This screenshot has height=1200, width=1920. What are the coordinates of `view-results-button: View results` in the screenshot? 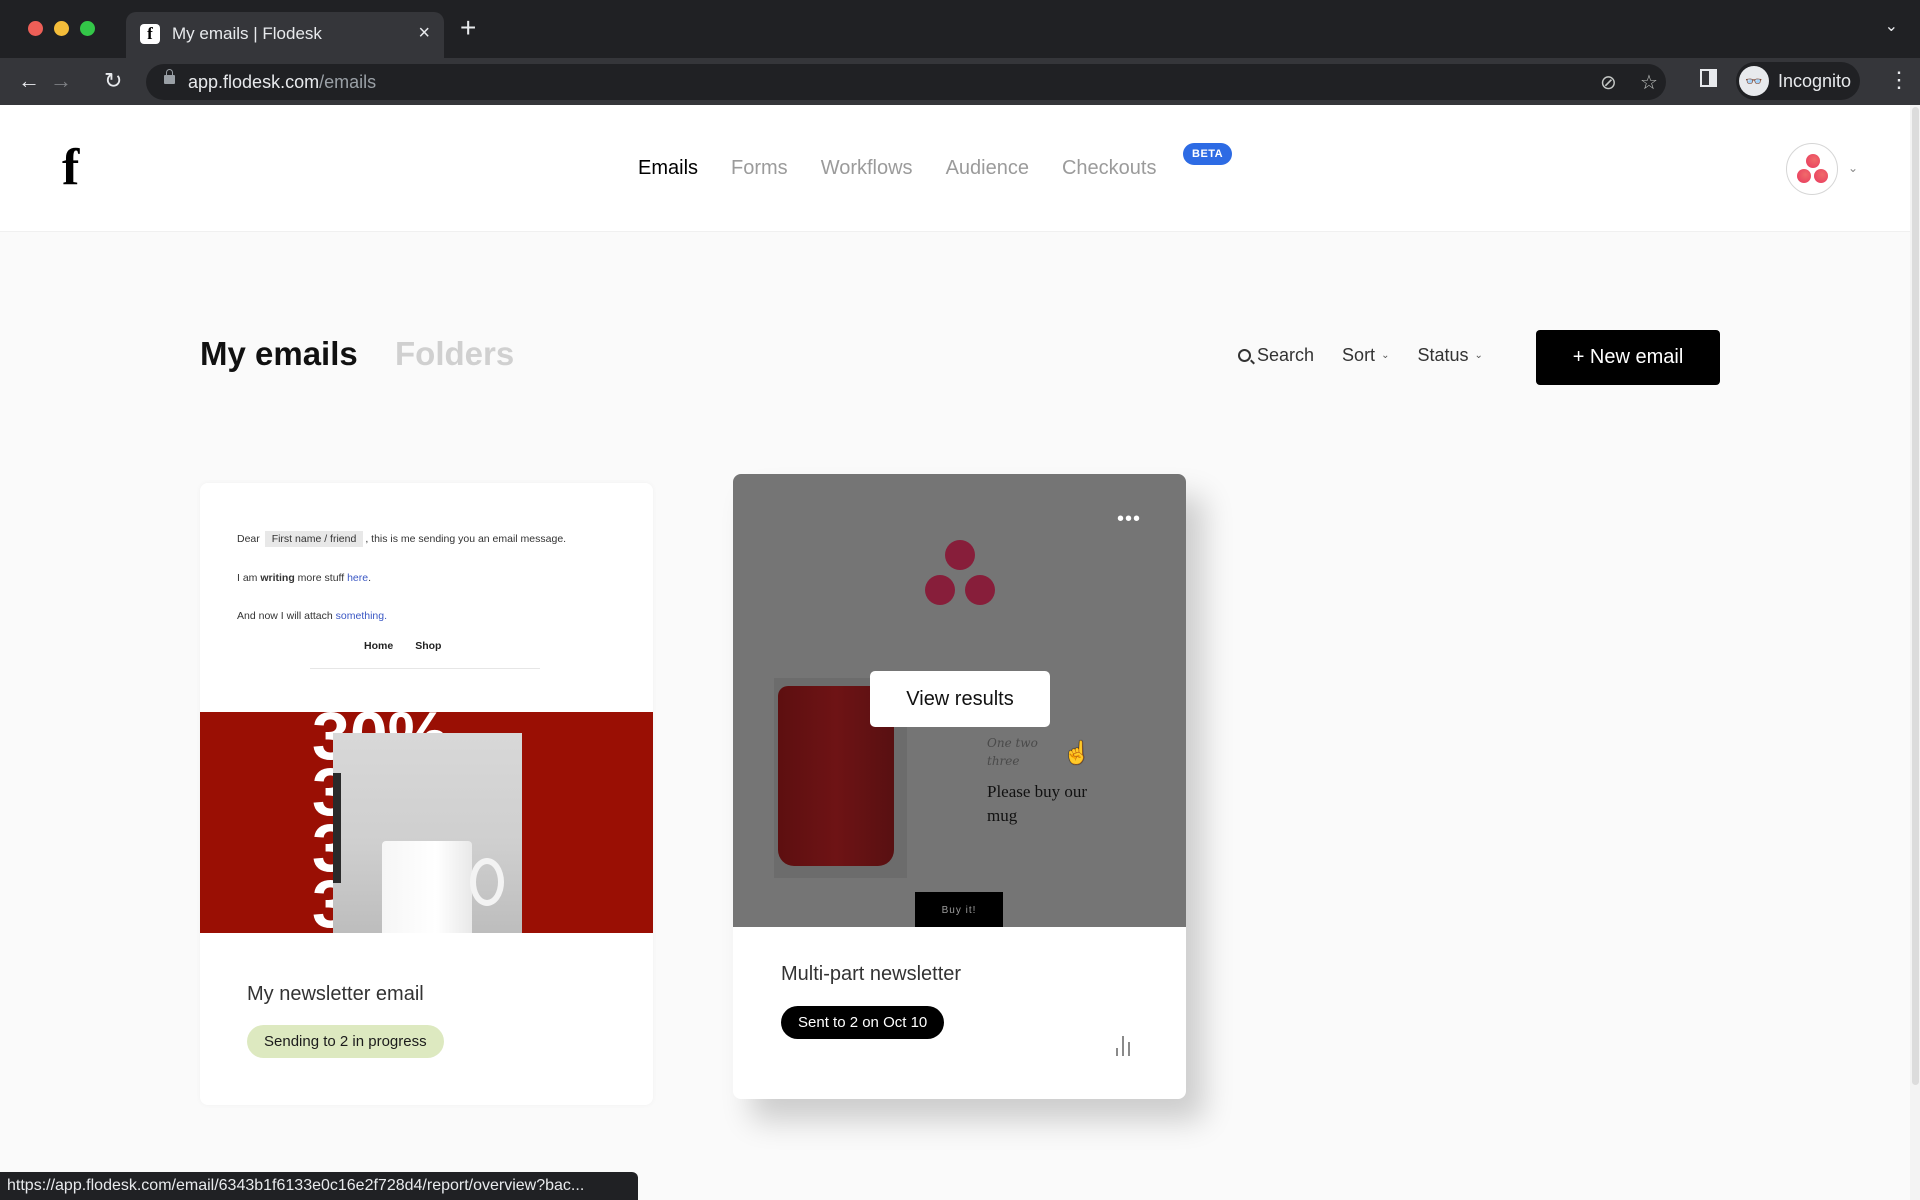 It's located at (960, 699).